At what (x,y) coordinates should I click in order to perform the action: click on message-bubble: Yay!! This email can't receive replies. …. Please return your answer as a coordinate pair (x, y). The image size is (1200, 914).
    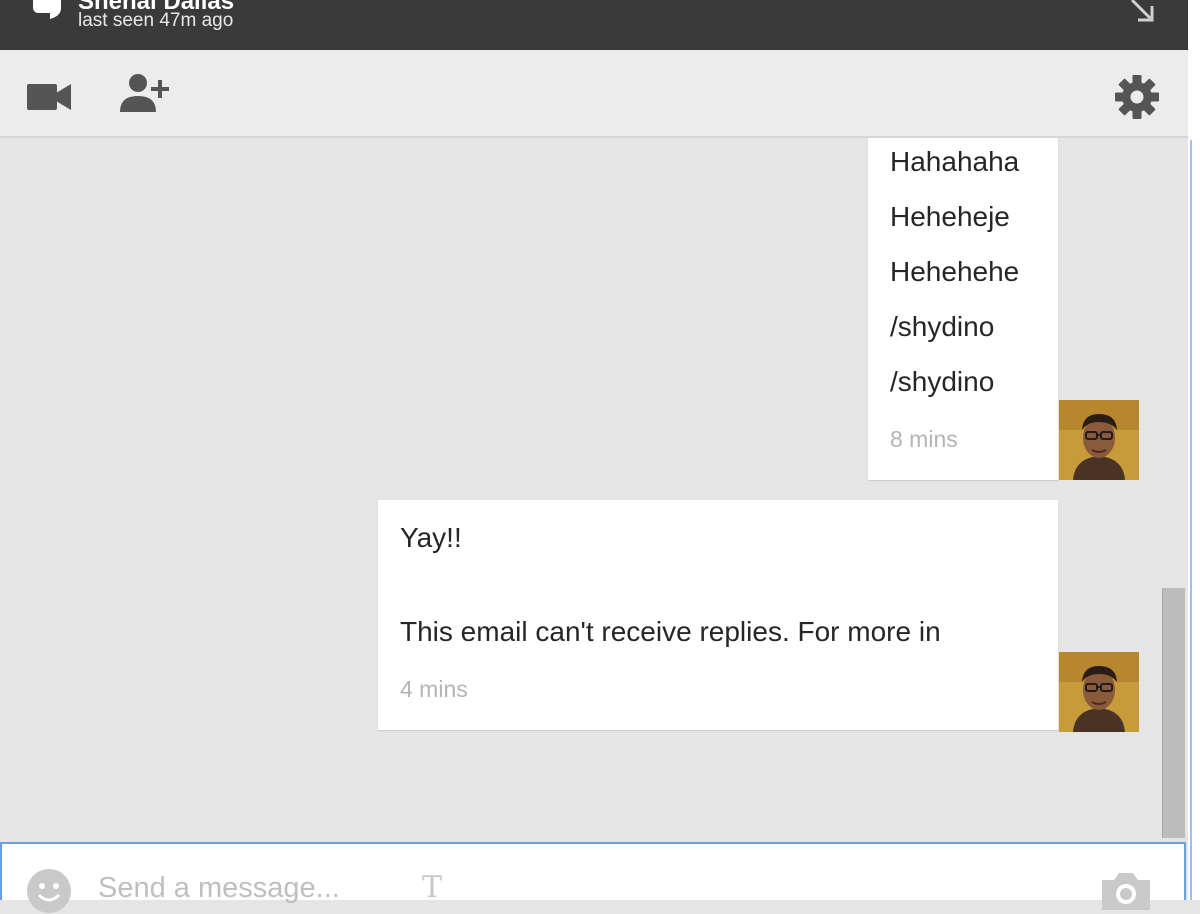
    Looking at the image, I should click on (718, 615).